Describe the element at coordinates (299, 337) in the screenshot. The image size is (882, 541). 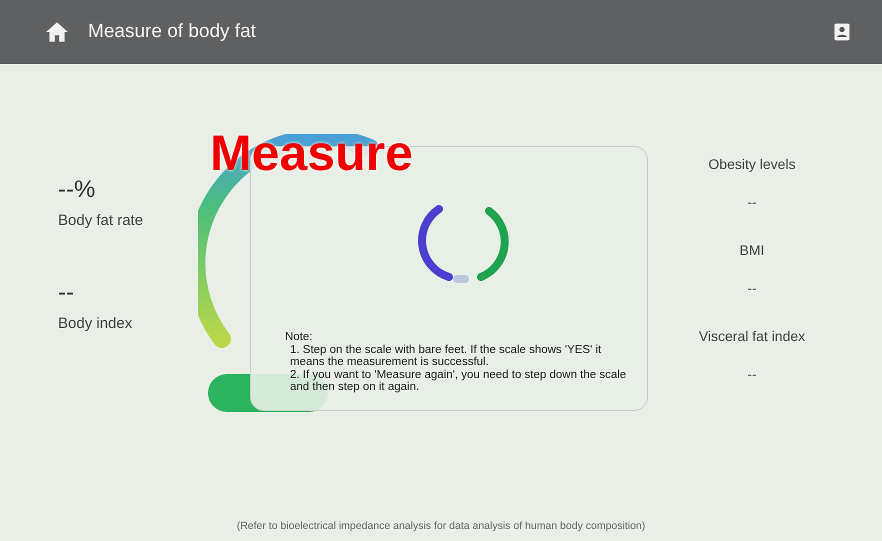
I see `note-title: Note:` at that location.